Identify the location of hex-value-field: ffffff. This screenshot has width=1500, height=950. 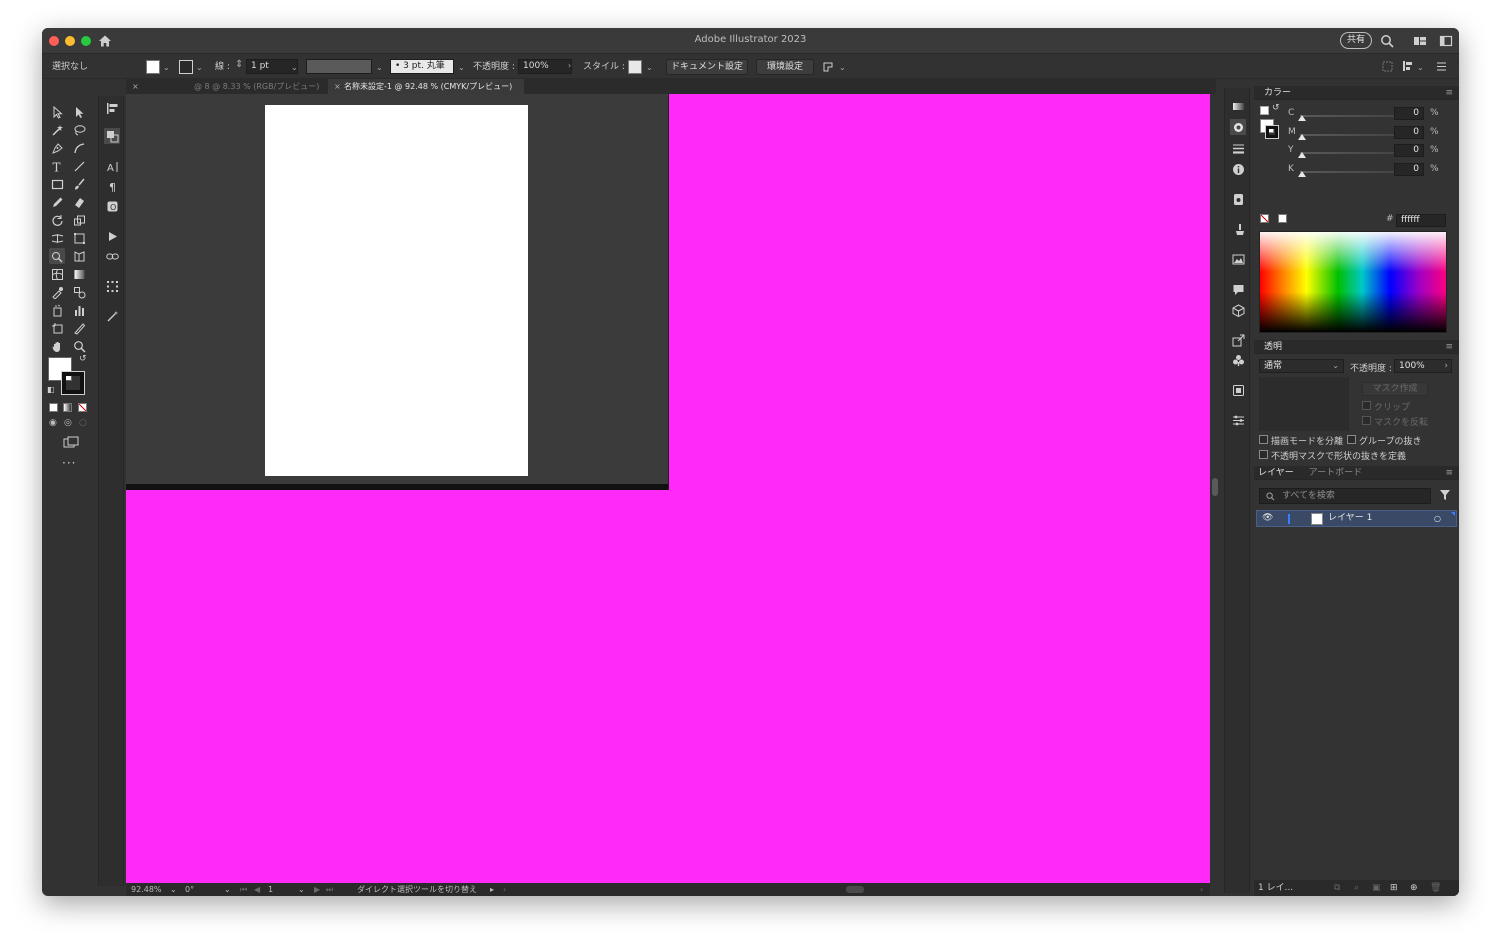
(1421, 220).